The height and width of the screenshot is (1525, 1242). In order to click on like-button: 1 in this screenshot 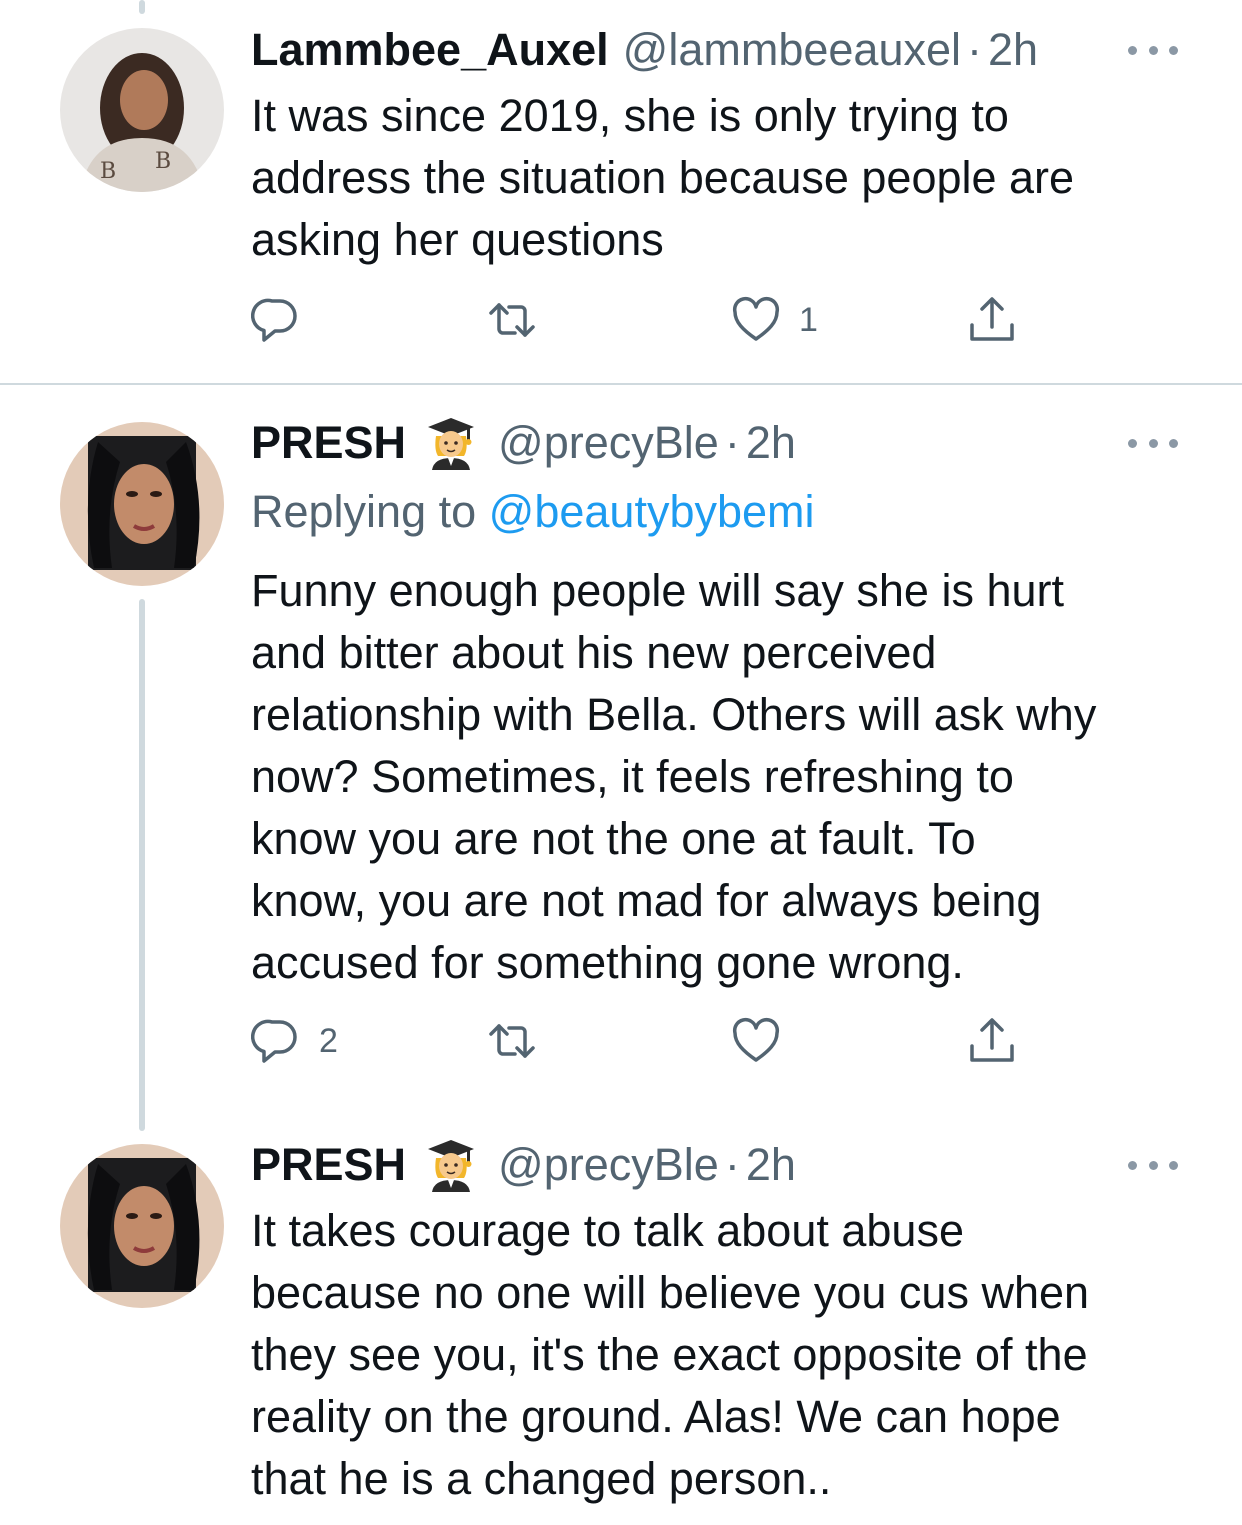, I will do `click(774, 320)`.